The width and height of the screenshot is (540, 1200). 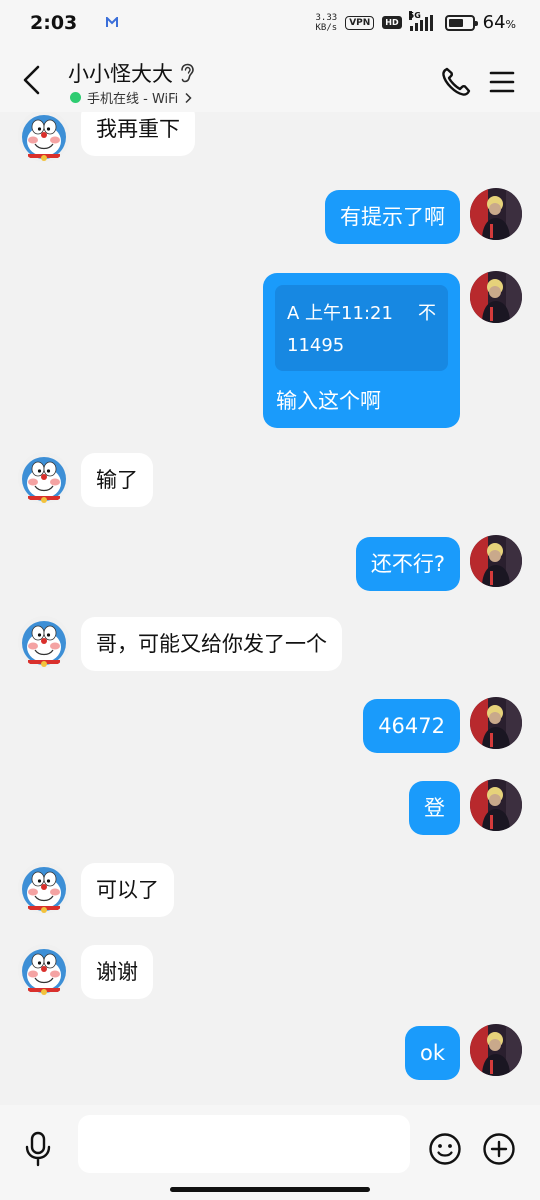 I want to click on back-button, so click(x=32, y=80).